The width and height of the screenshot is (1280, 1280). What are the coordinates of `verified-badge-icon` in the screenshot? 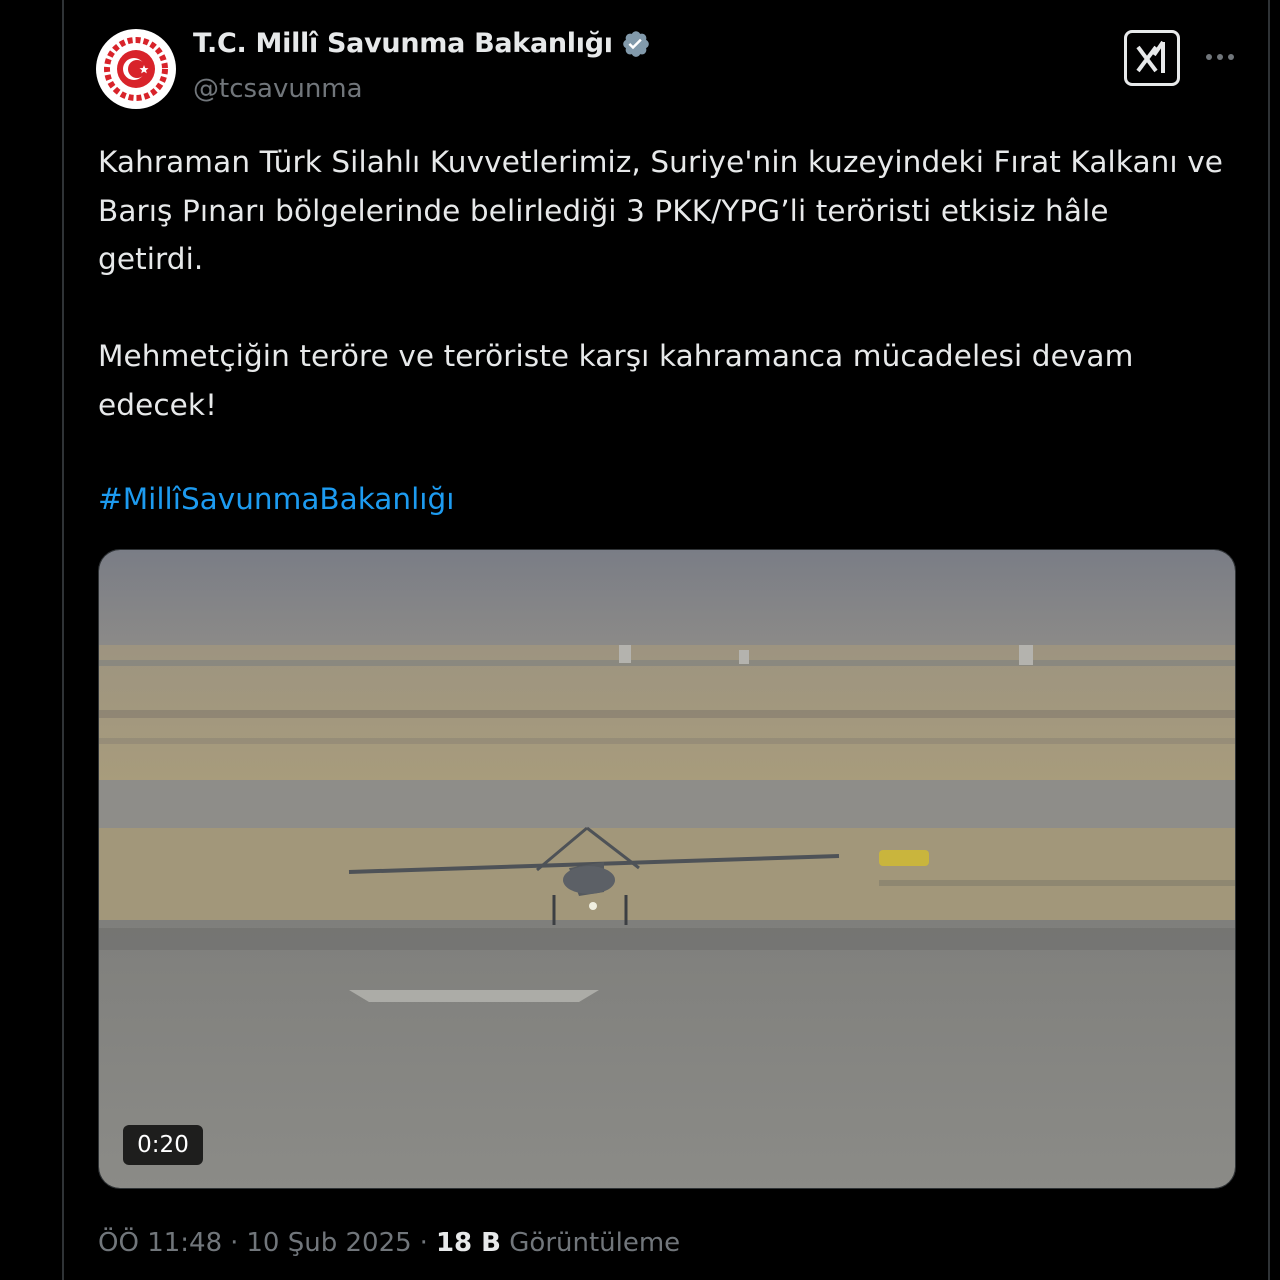 It's located at (636, 44).